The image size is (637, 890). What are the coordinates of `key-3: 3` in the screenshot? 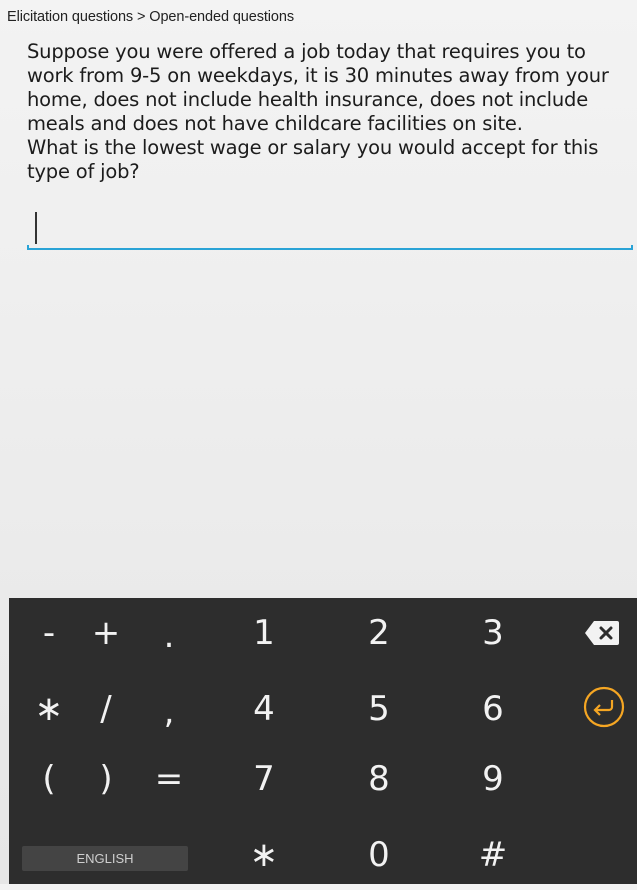 It's located at (493, 633).